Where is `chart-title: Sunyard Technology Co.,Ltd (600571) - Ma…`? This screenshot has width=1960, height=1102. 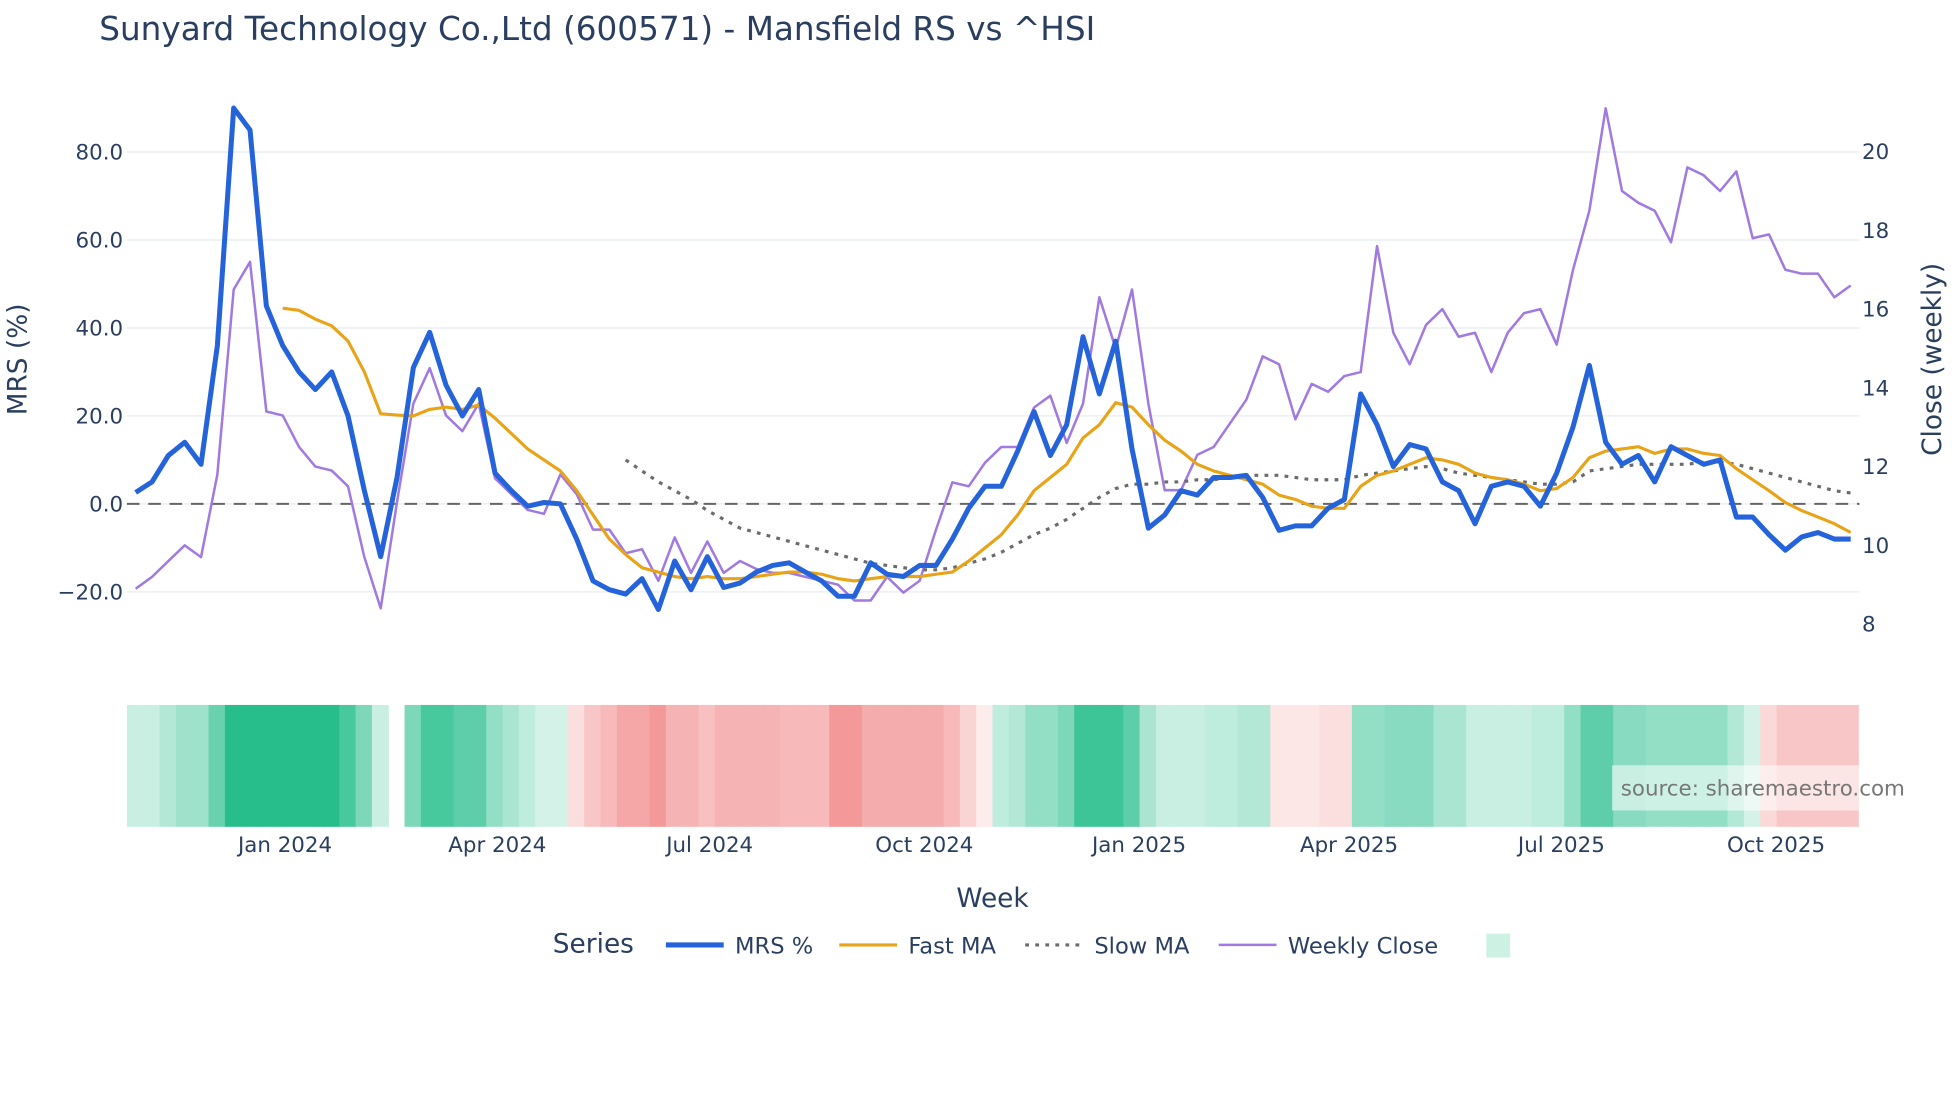
chart-title: Sunyard Technology Co.,Ltd (600571) - Ma… is located at coordinates (597, 29).